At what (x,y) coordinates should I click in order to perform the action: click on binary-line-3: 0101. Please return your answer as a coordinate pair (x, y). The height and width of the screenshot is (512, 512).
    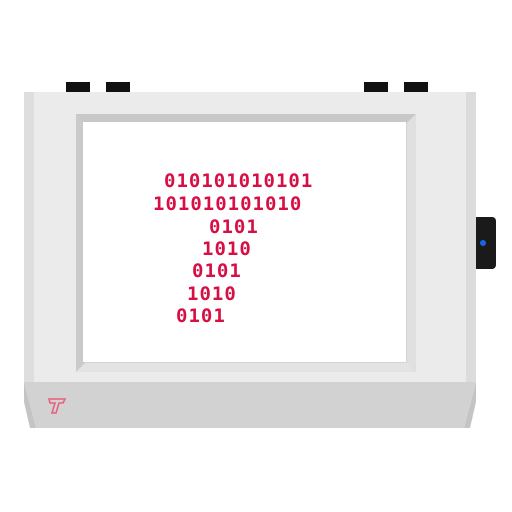
    Looking at the image, I should click on (234, 227).